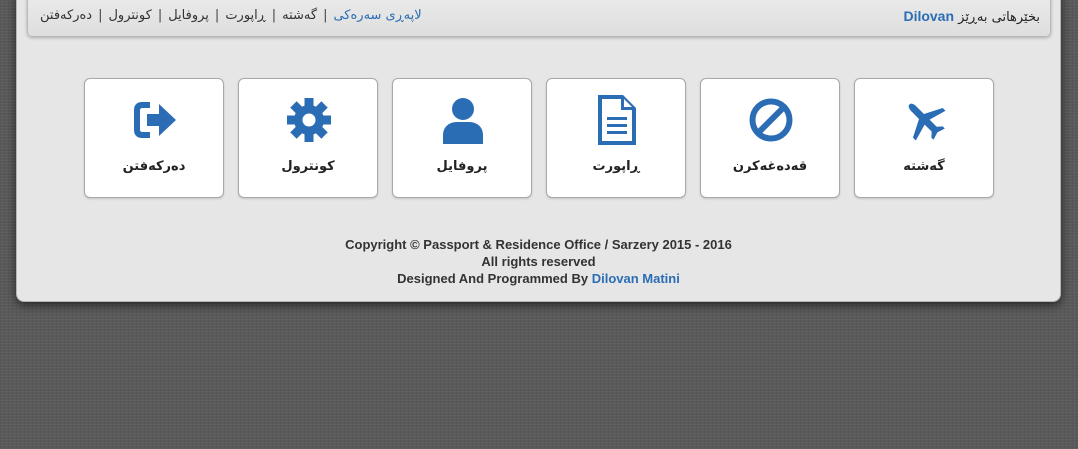 The width and height of the screenshot is (1078, 449). Describe the element at coordinates (924, 166) in the screenshot. I see `tile-label: گەشتە` at that location.